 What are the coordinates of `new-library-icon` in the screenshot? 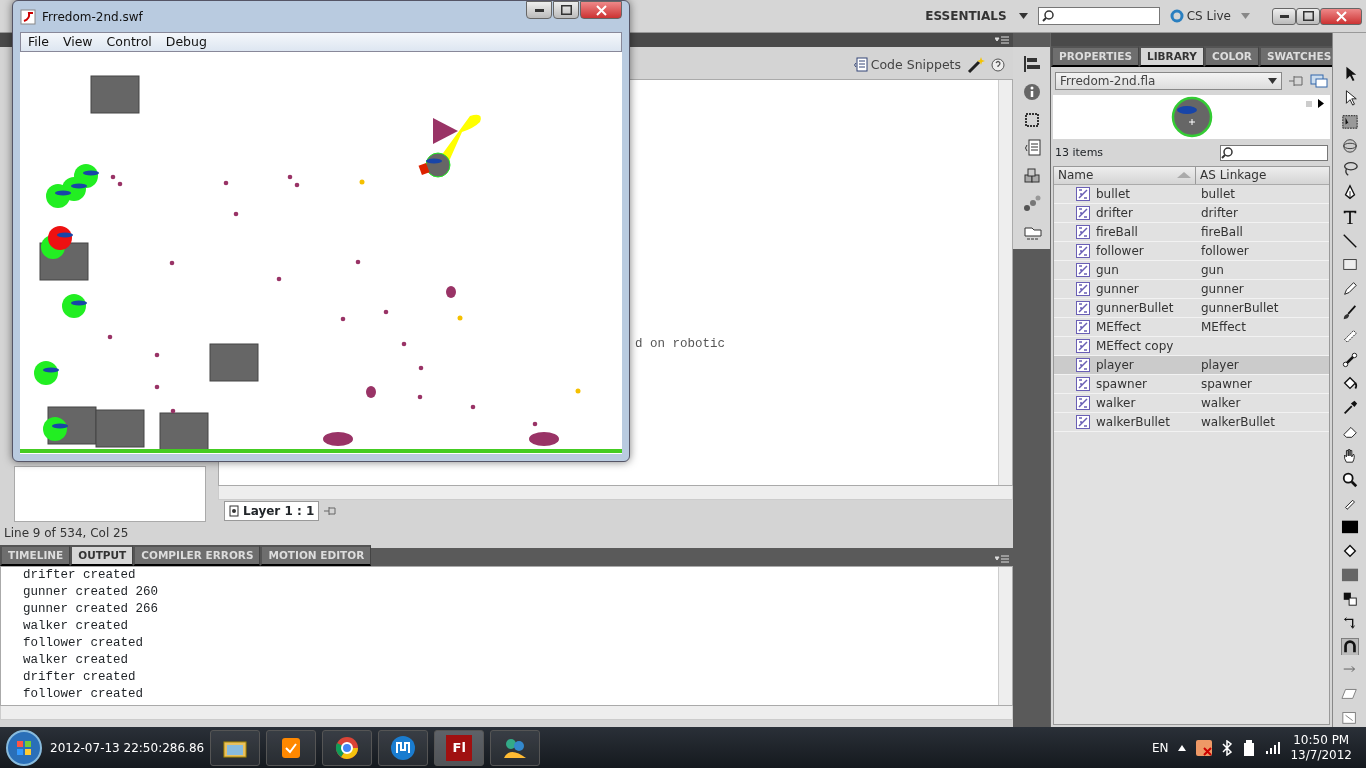 It's located at (1319, 81).